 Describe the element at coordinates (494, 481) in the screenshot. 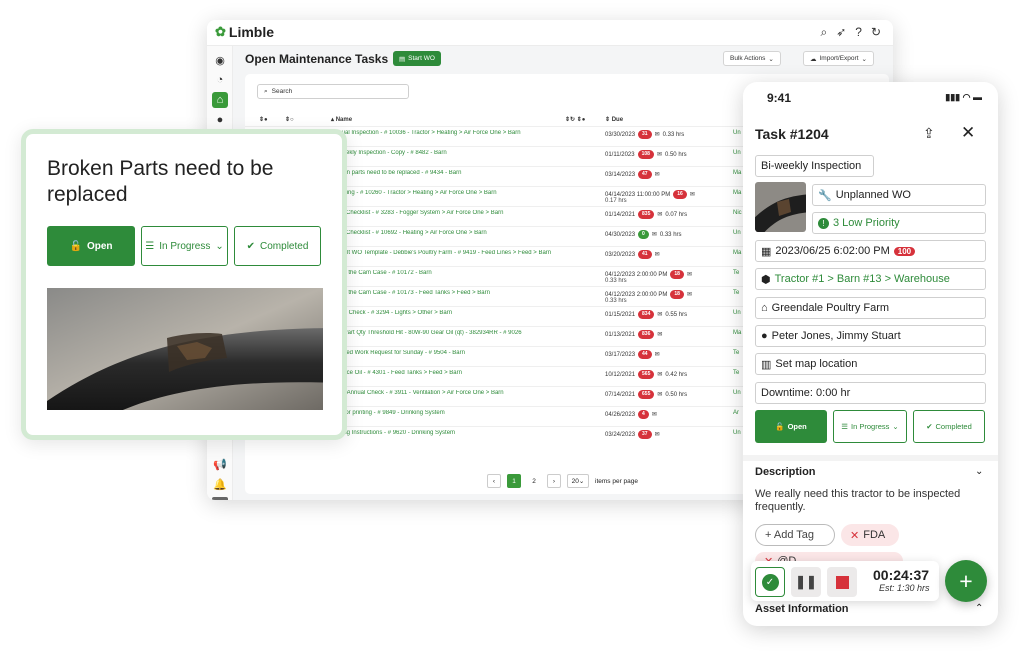

I see `prev-page-button: ‹` at that location.